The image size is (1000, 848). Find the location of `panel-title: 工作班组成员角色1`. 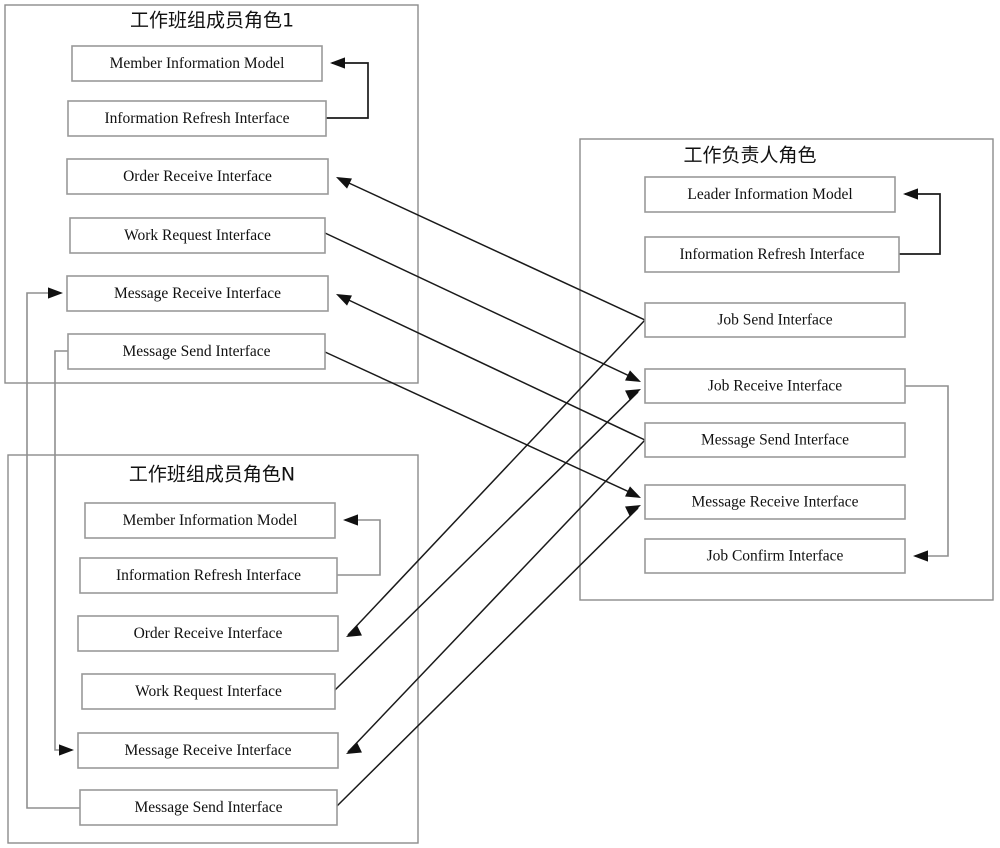

panel-title: 工作班组成员角色1 is located at coordinates (212, 21).